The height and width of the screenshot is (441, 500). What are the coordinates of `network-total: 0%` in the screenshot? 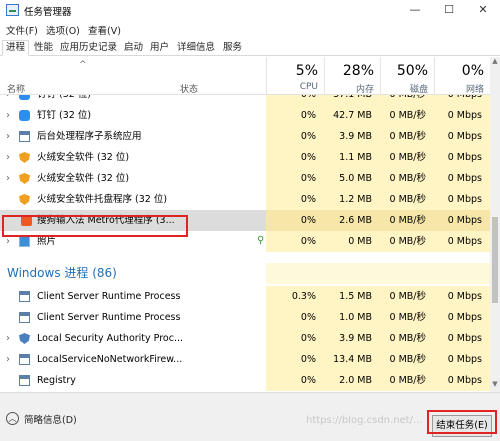 It's located at (472, 71).